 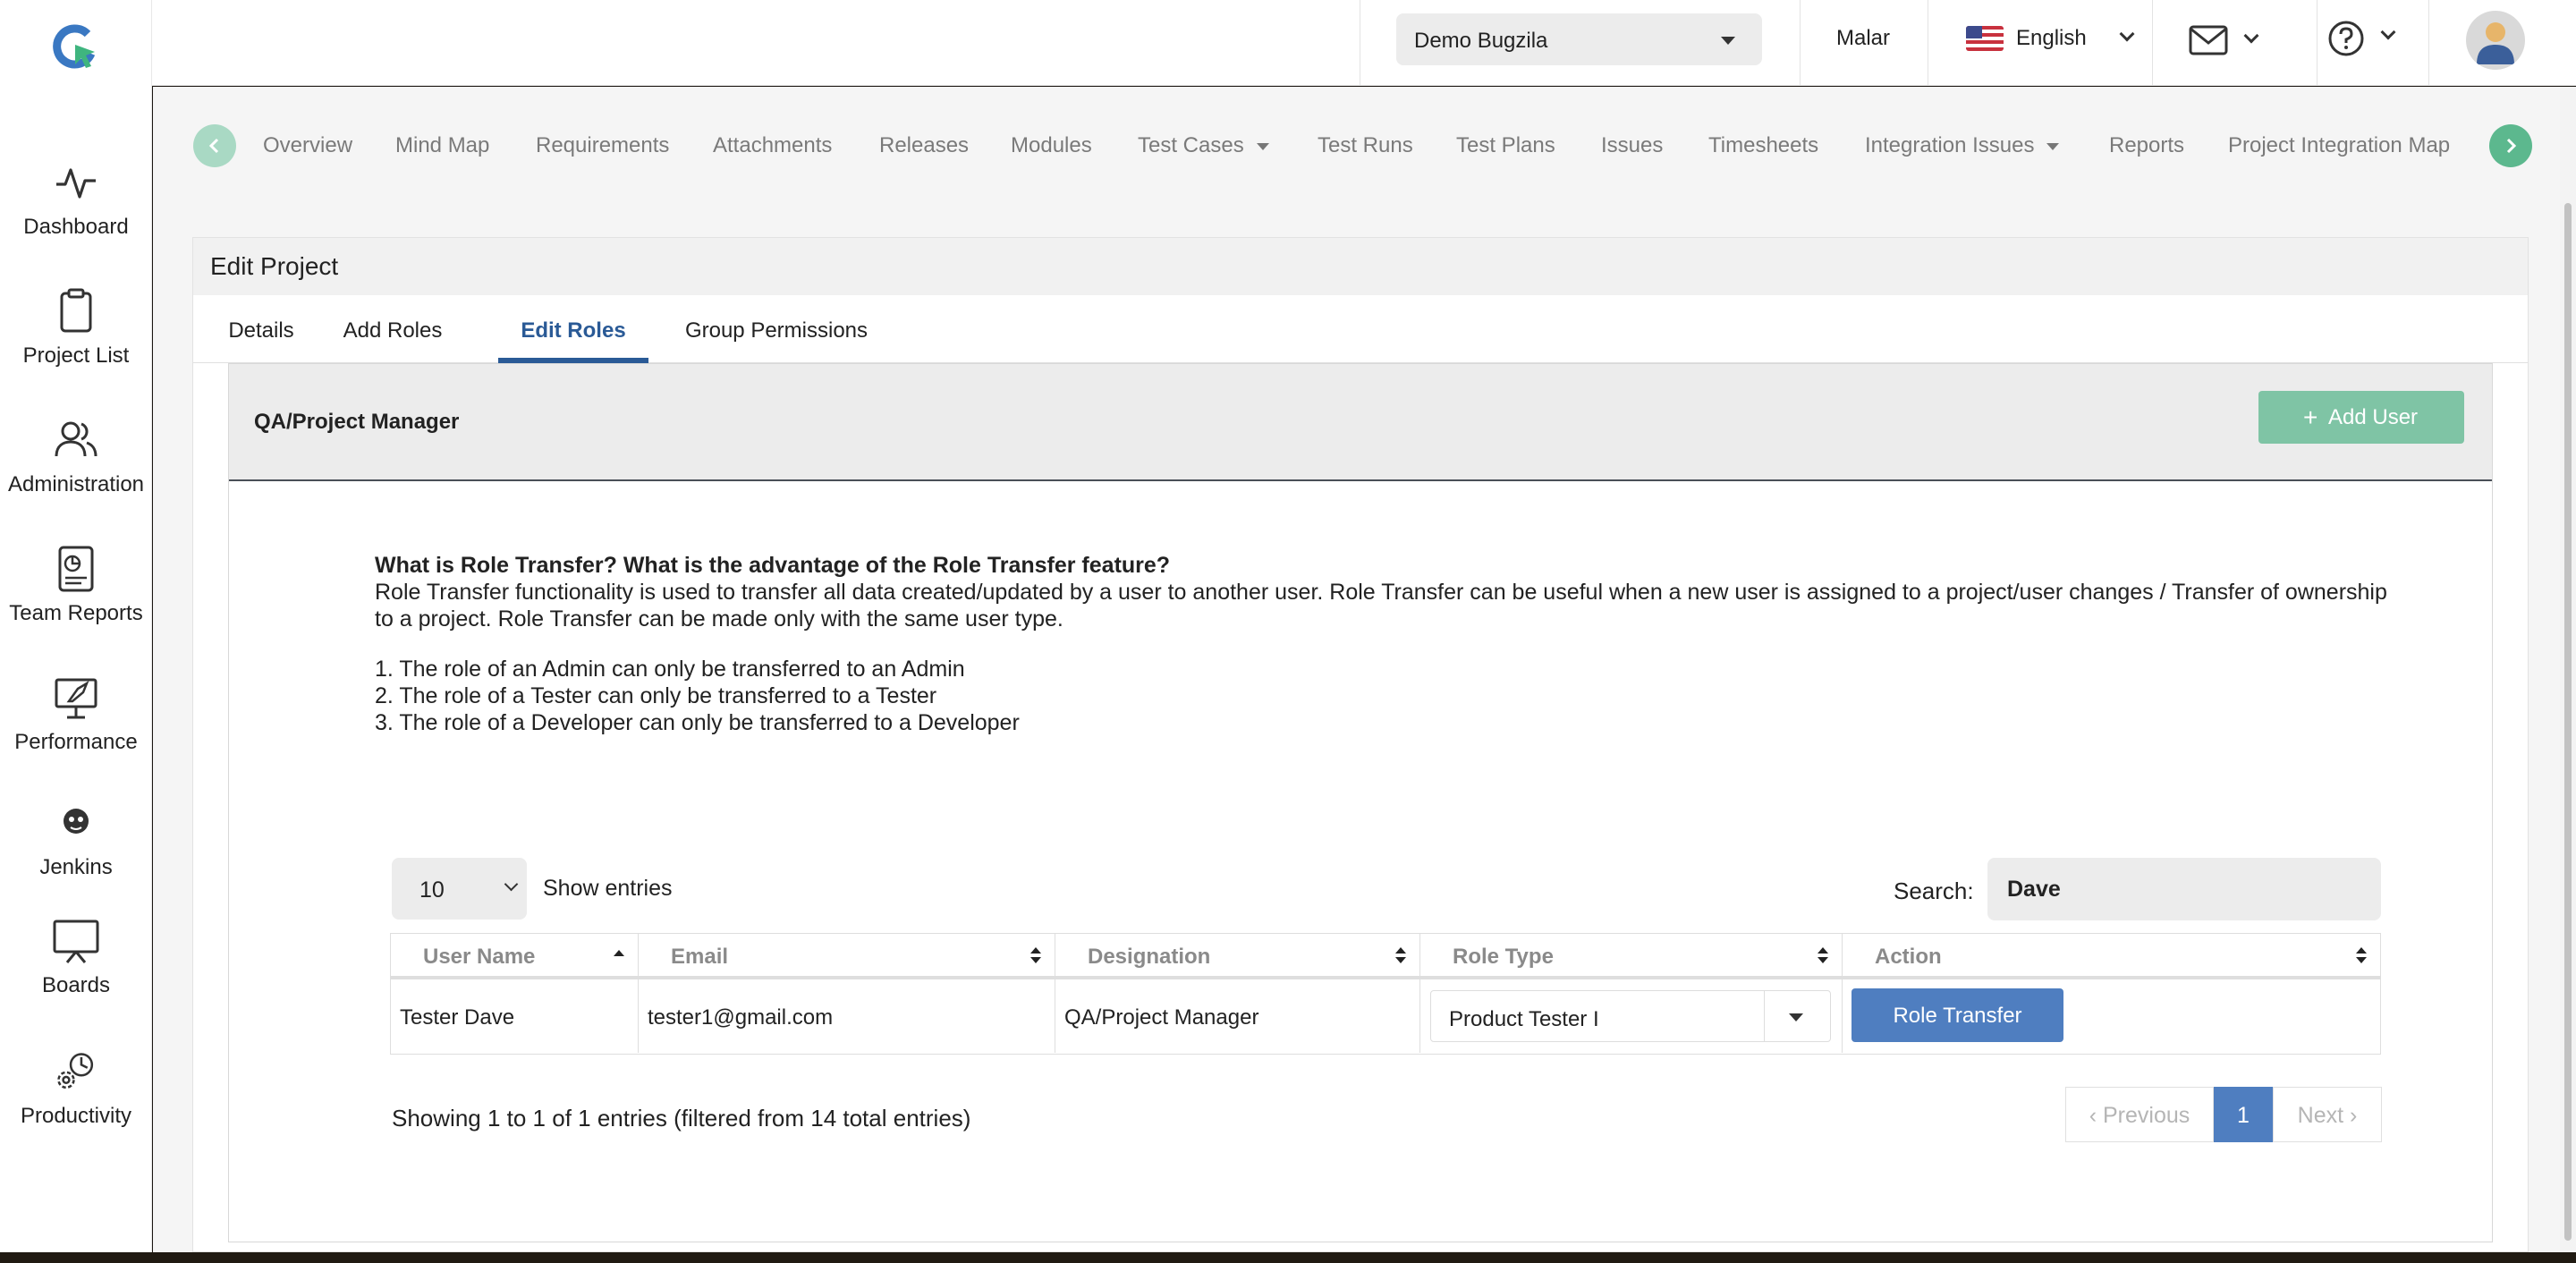 I want to click on app-logo, so click(x=76, y=48).